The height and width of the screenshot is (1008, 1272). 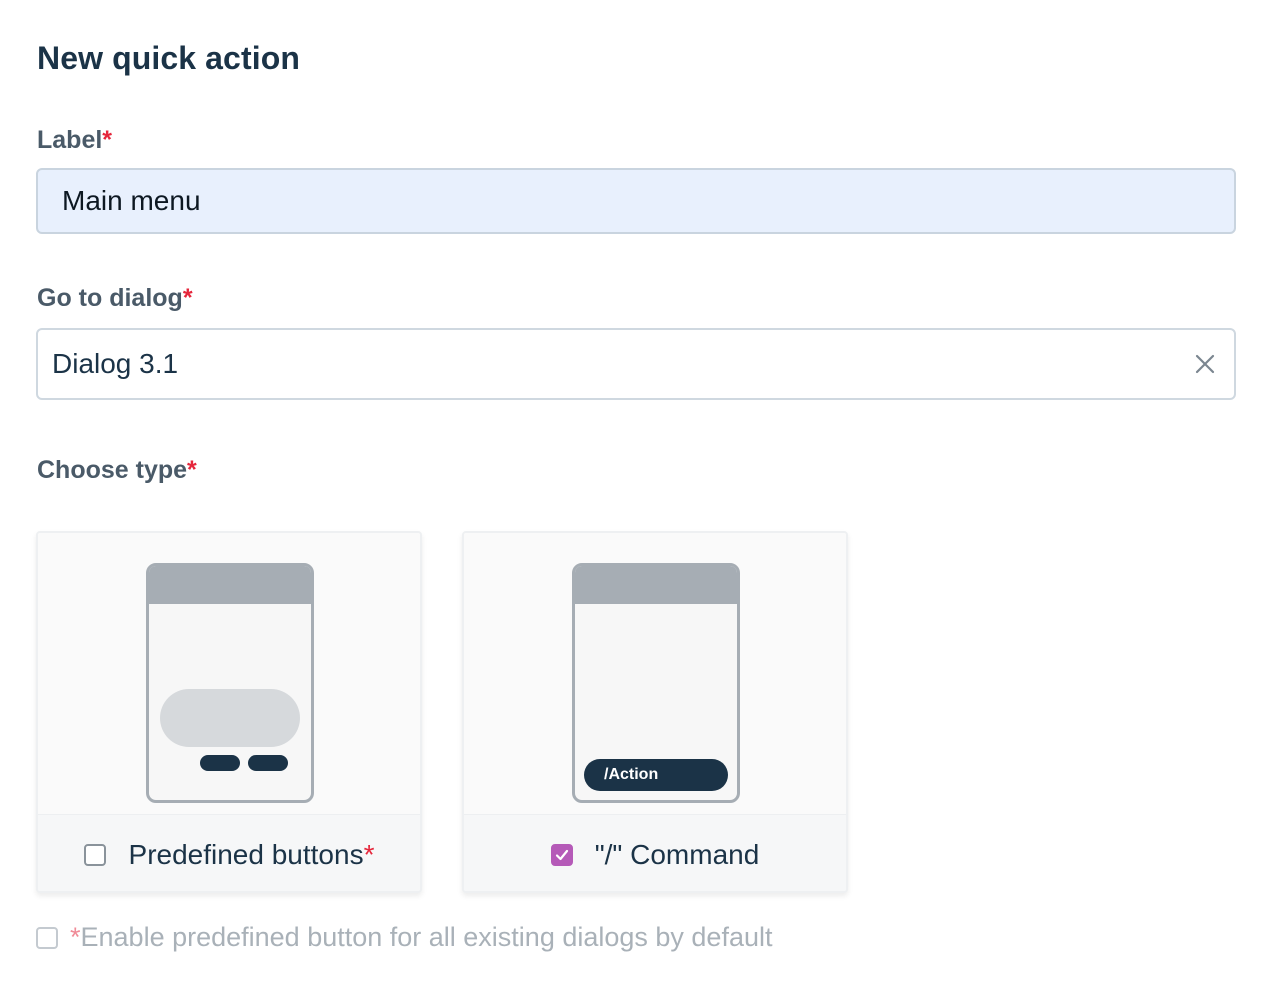 I want to click on label-field-label-text: Label, so click(x=70, y=140).